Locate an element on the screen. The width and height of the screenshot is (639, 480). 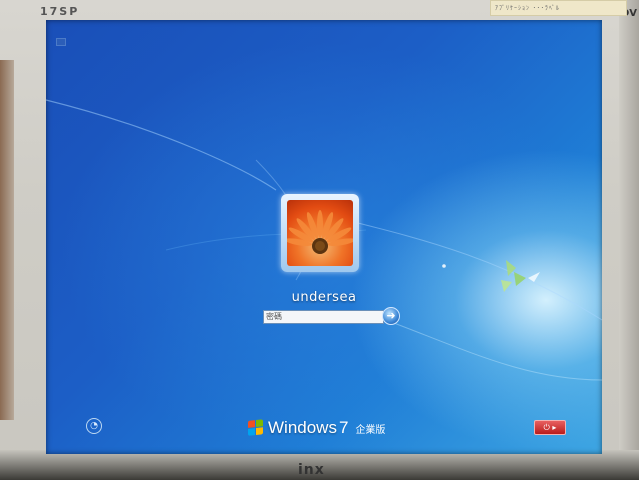
user-avatar is located at coordinates (320, 233).